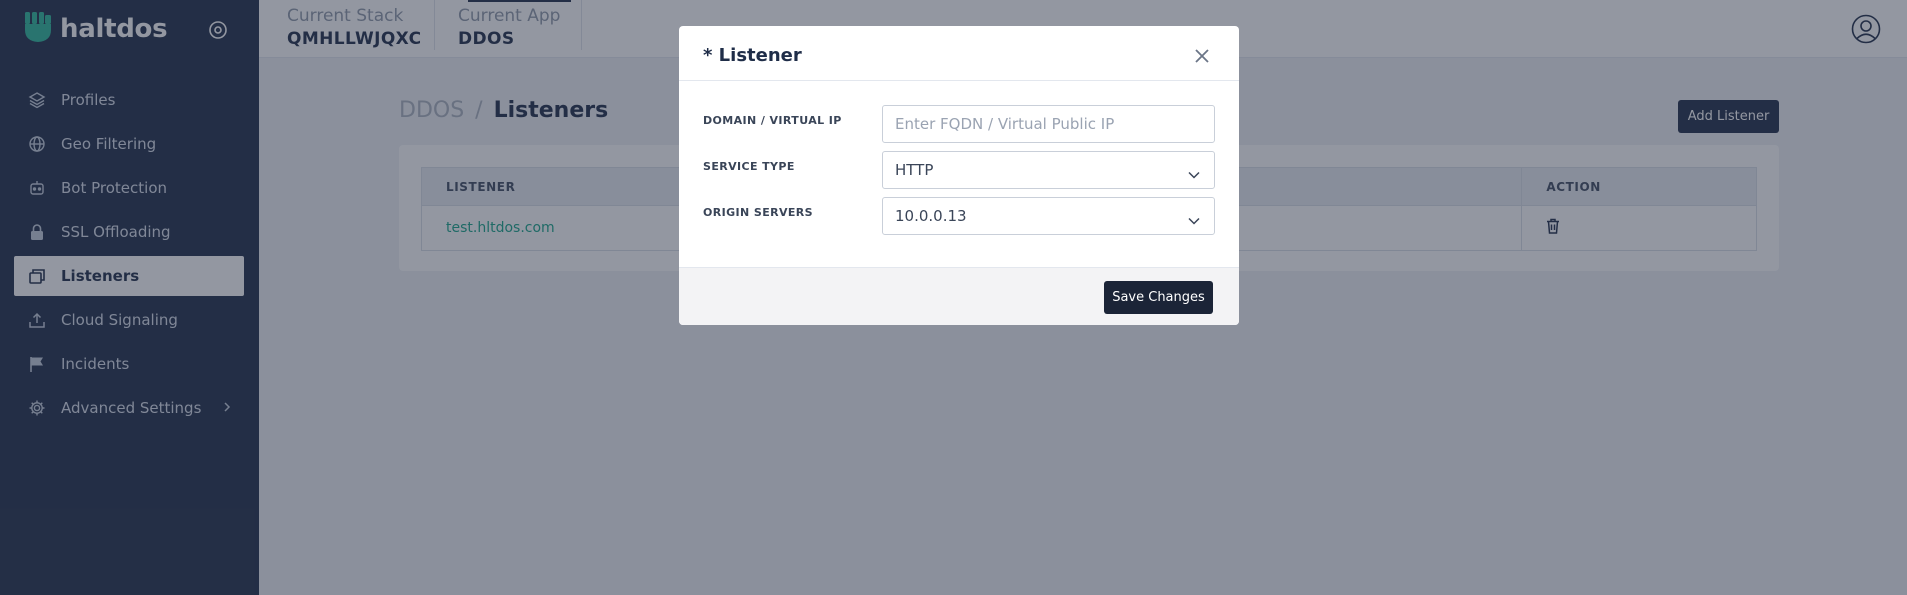 The image size is (1907, 595). I want to click on modal-title: * Listener, so click(752, 55).